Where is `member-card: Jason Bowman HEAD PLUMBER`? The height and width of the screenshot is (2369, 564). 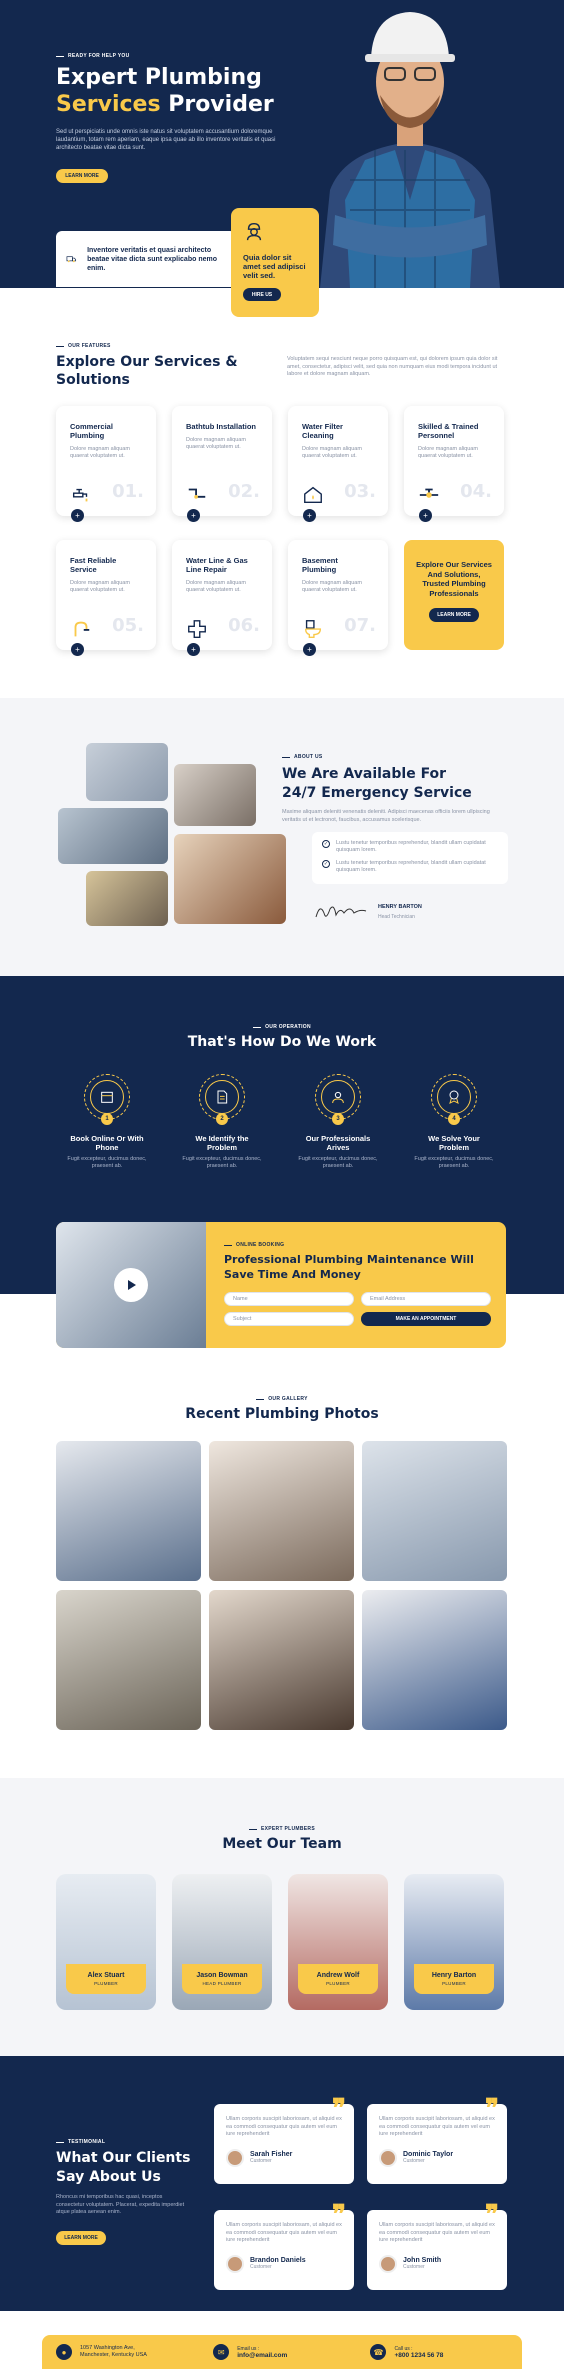 member-card: Jason Bowman HEAD PLUMBER is located at coordinates (222, 1979).